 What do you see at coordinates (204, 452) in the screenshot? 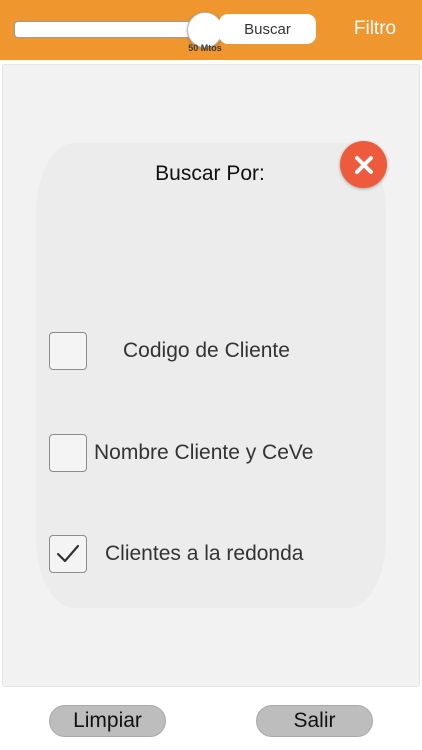
I see `option-label: Nombre Cliente y CeVe` at bounding box center [204, 452].